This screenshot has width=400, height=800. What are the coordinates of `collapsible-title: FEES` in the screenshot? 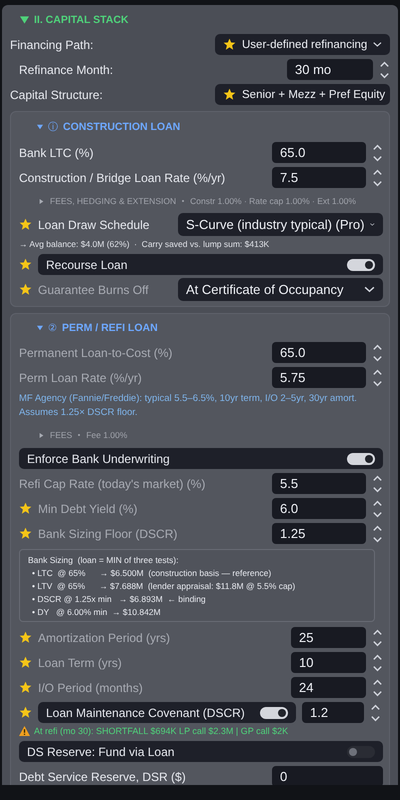 It's located at (61, 435).